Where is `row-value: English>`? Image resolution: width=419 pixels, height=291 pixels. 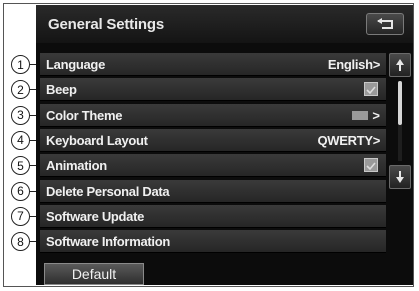
row-value: English> is located at coordinates (353, 64).